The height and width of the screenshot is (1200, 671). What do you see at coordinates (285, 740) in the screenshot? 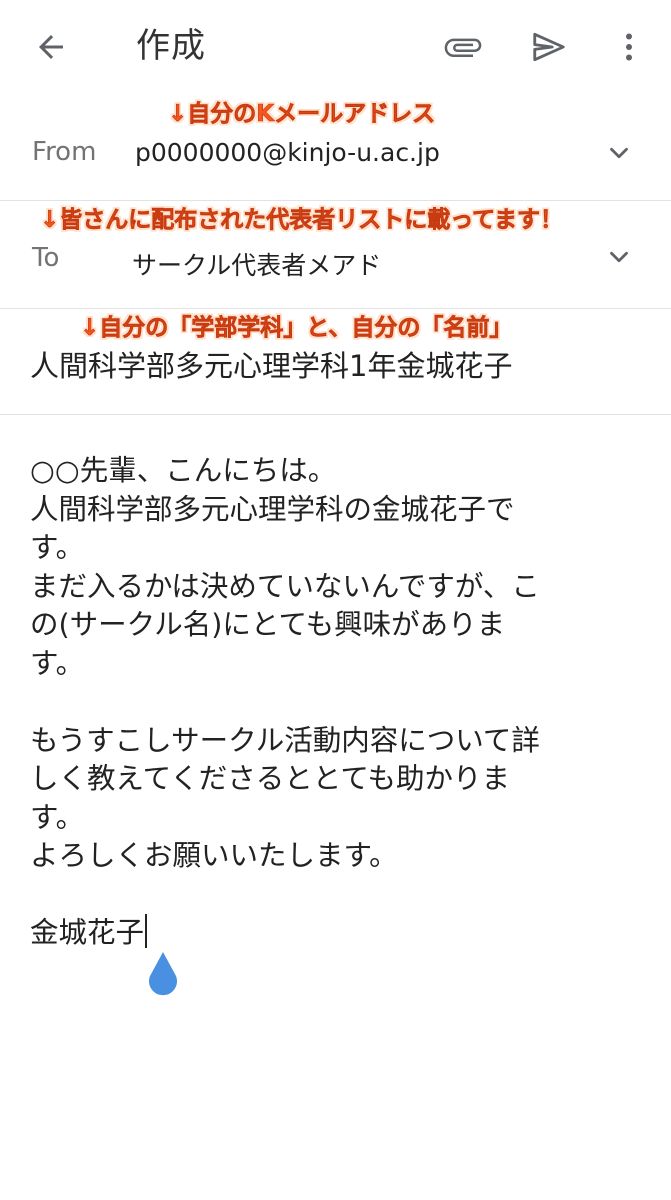
I see `body-line: もうすこしサークル活動内容について詳` at bounding box center [285, 740].